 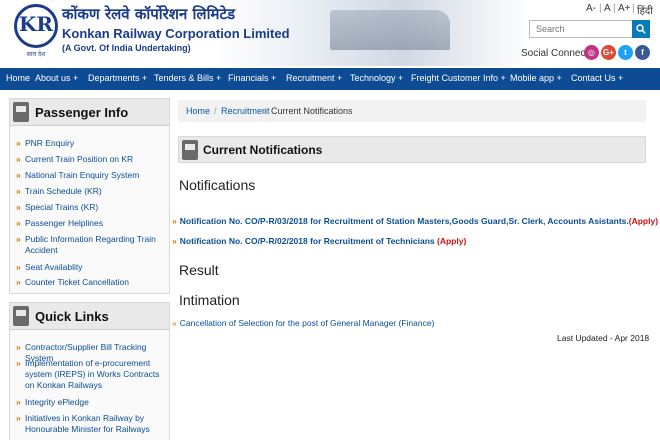 What do you see at coordinates (603, 338) in the screenshot?
I see `last-updated: Last Updated - Apr 2018` at bounding box center [603, 338].